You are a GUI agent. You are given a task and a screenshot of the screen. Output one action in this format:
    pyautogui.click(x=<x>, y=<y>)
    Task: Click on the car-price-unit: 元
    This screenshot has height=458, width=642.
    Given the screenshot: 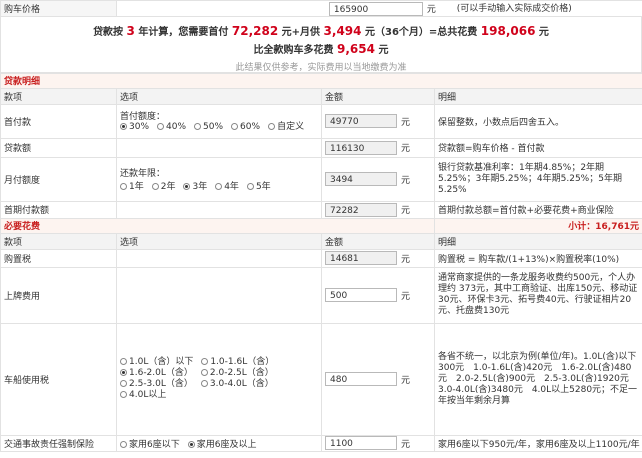 What is the action you would take?
    pyautogui.click(x=431, y=10)
    